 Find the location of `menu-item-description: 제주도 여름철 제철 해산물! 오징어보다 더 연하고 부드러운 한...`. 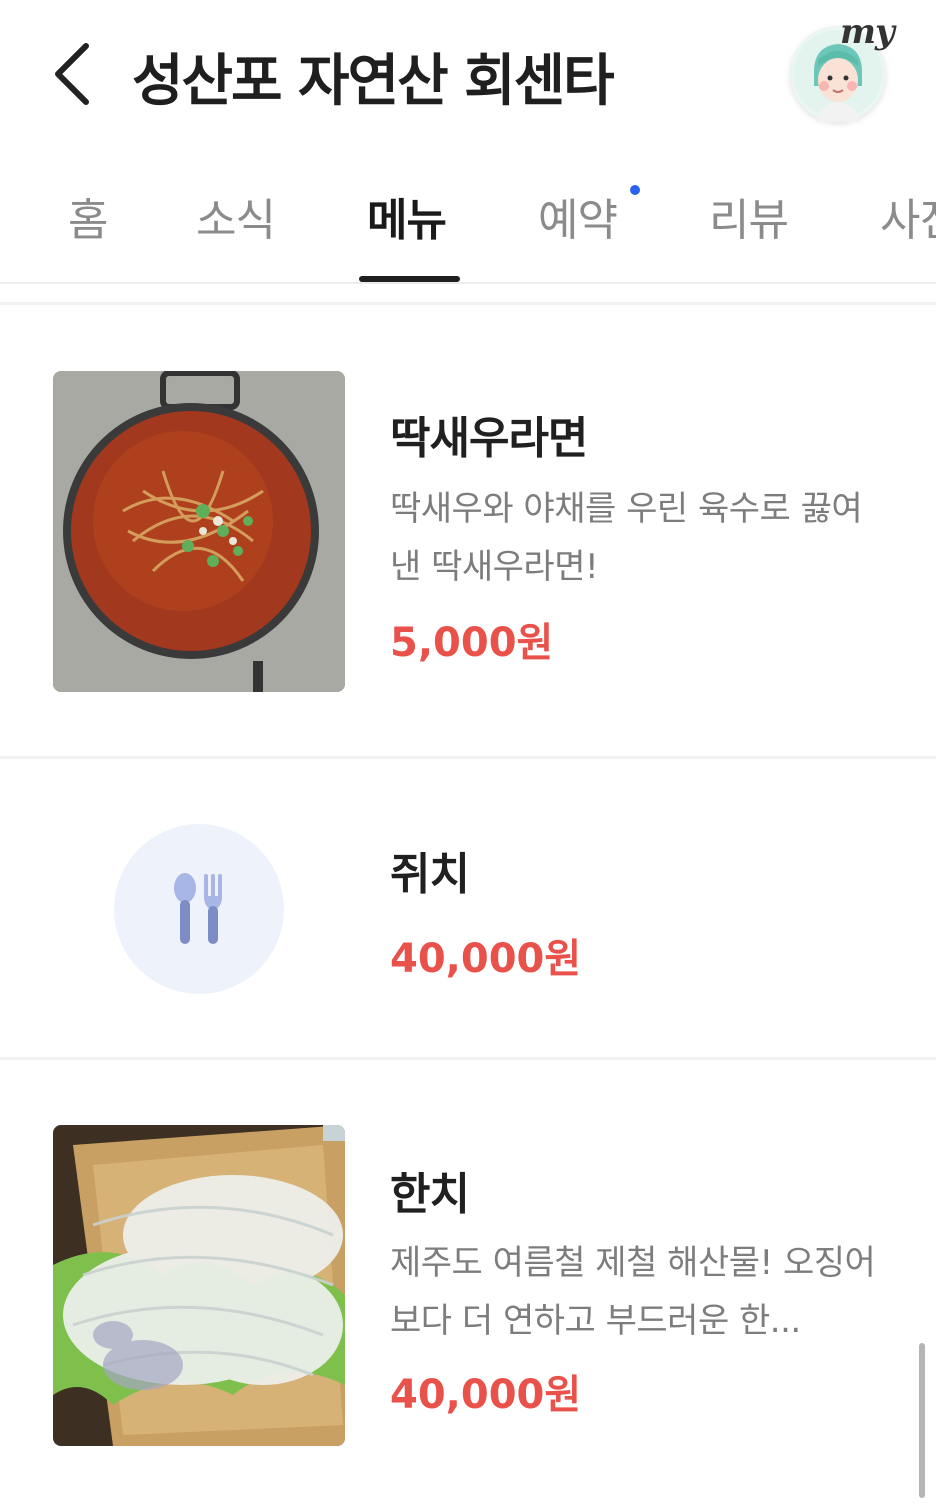

menu-item-description: 제주도 여름철 제철 해산물! 오징어보다 더 연하고 부드러운 한... is located at coordinates (633, 1292).